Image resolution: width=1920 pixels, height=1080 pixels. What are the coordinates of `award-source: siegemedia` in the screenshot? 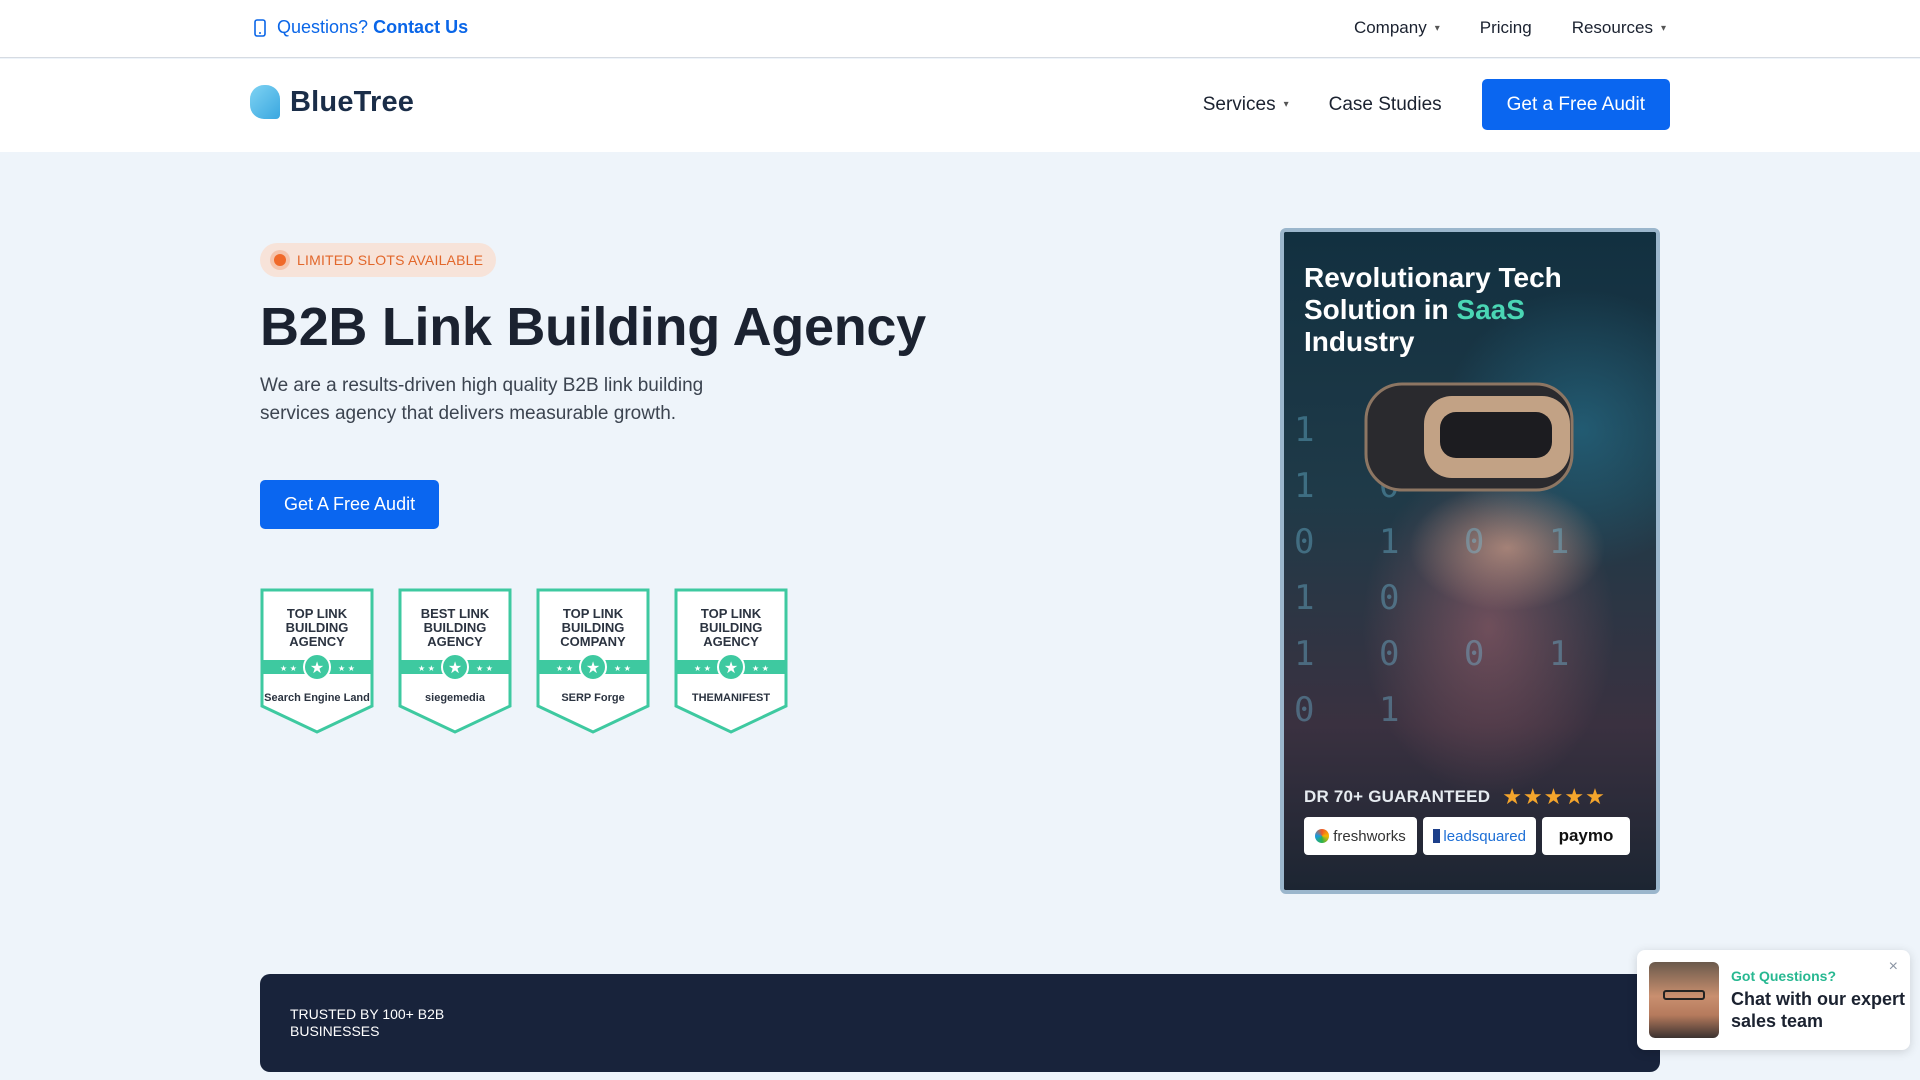 It's located at (455, 698).